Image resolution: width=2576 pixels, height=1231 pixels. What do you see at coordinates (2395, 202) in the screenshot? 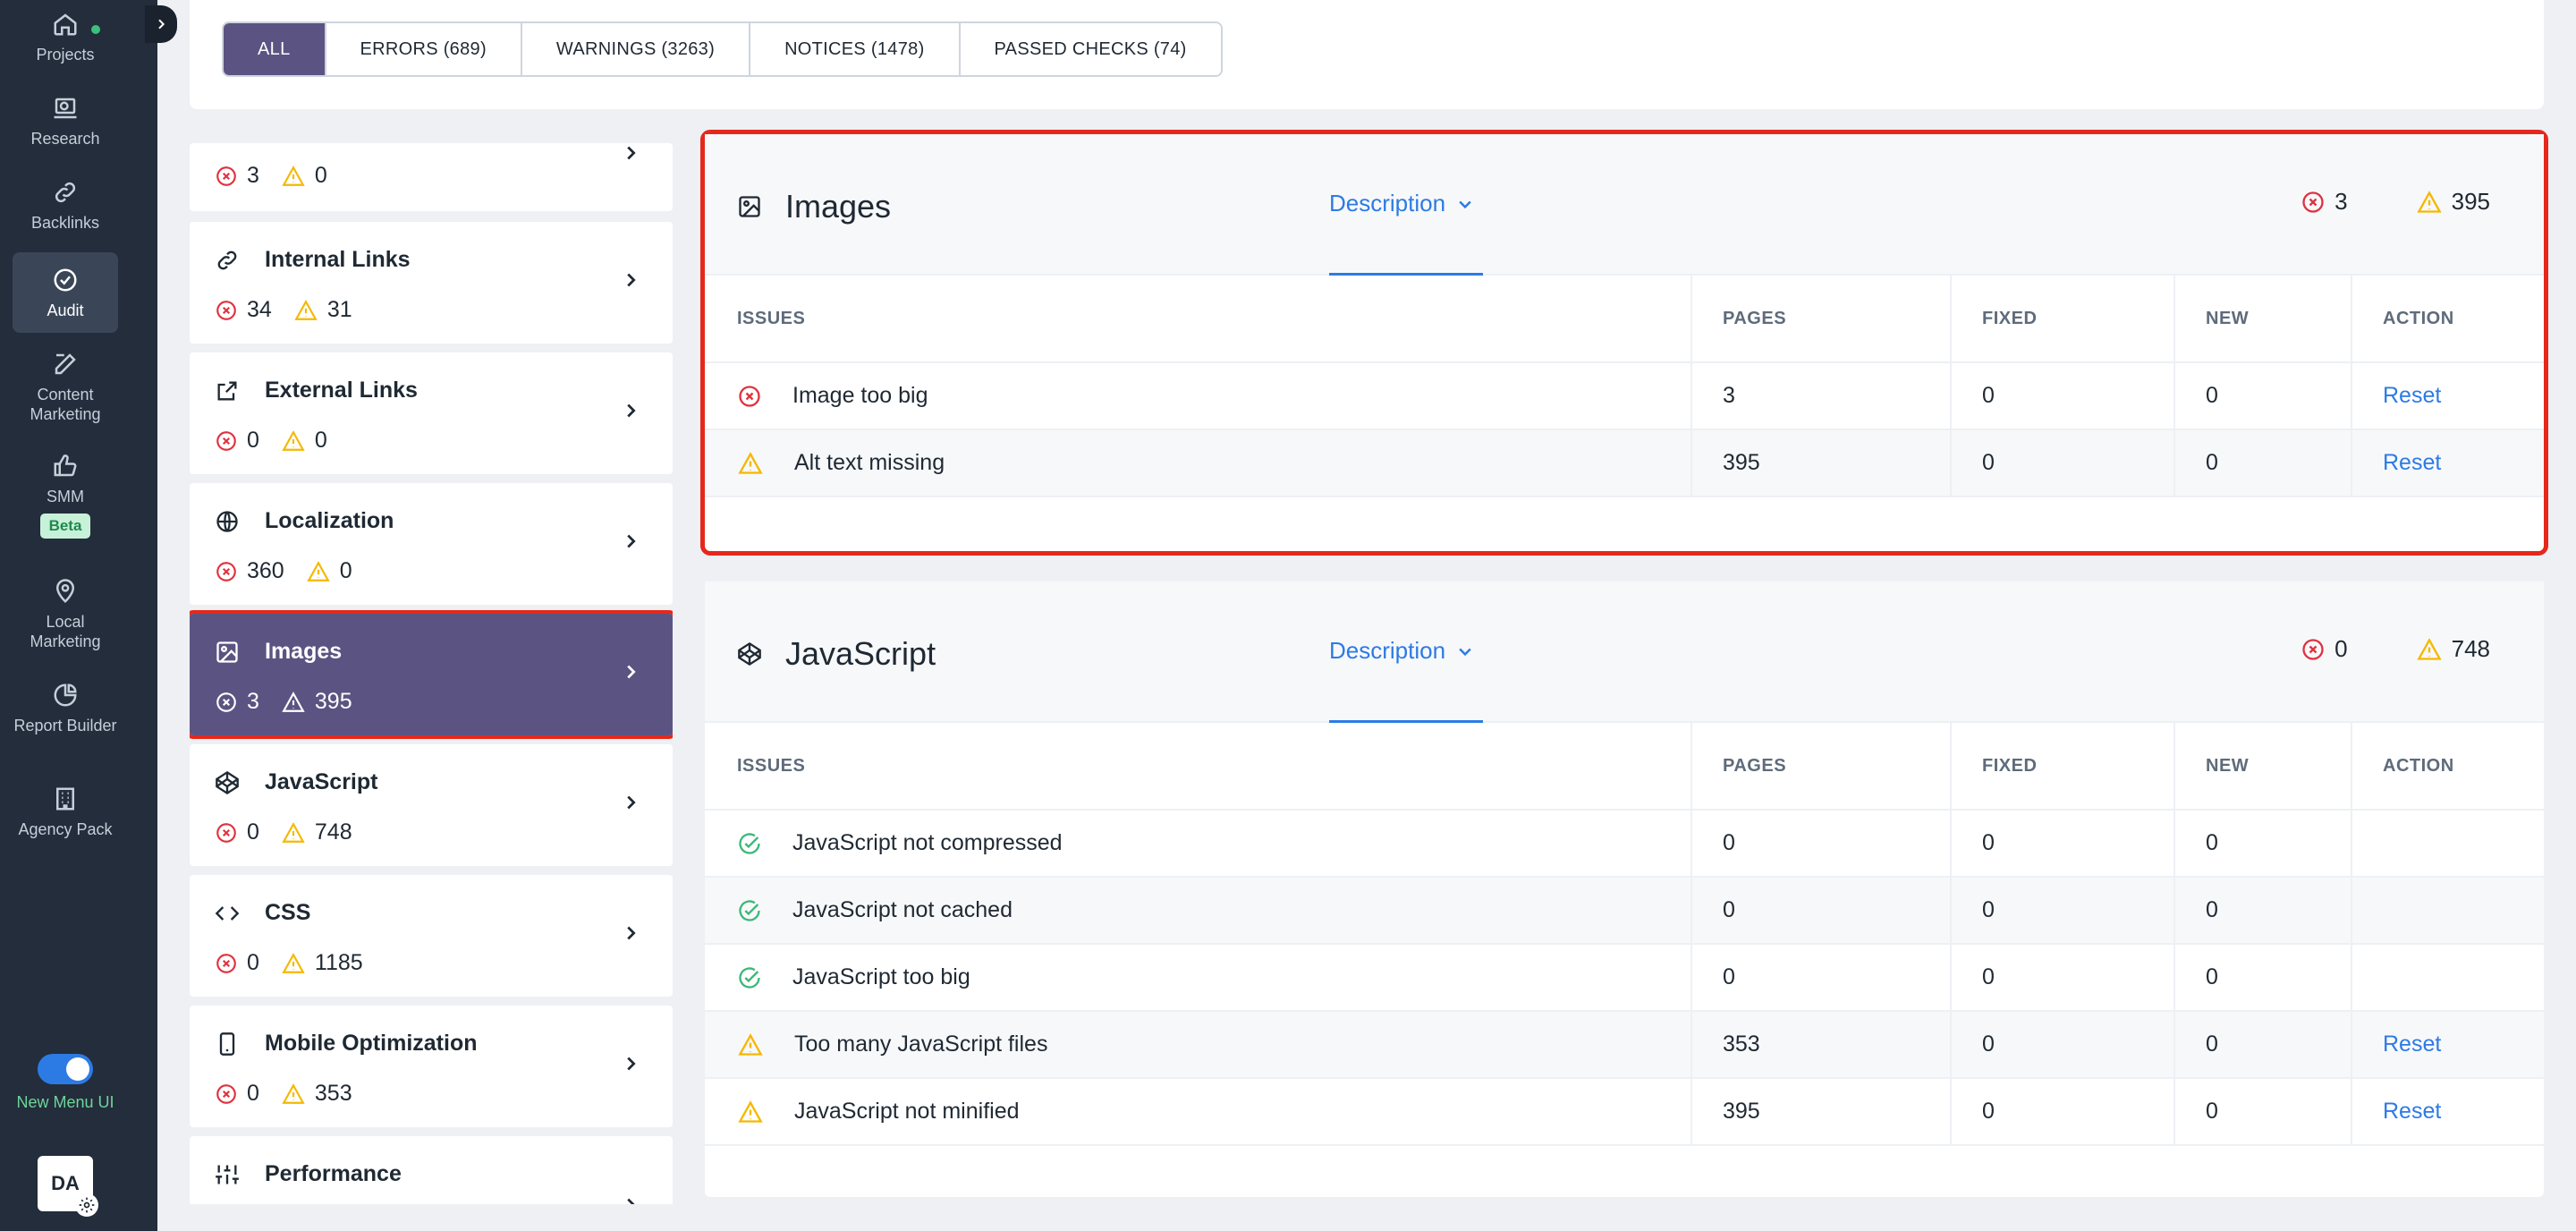
I see `panel-stats: 3 395` at bounding box center [2395, 202].